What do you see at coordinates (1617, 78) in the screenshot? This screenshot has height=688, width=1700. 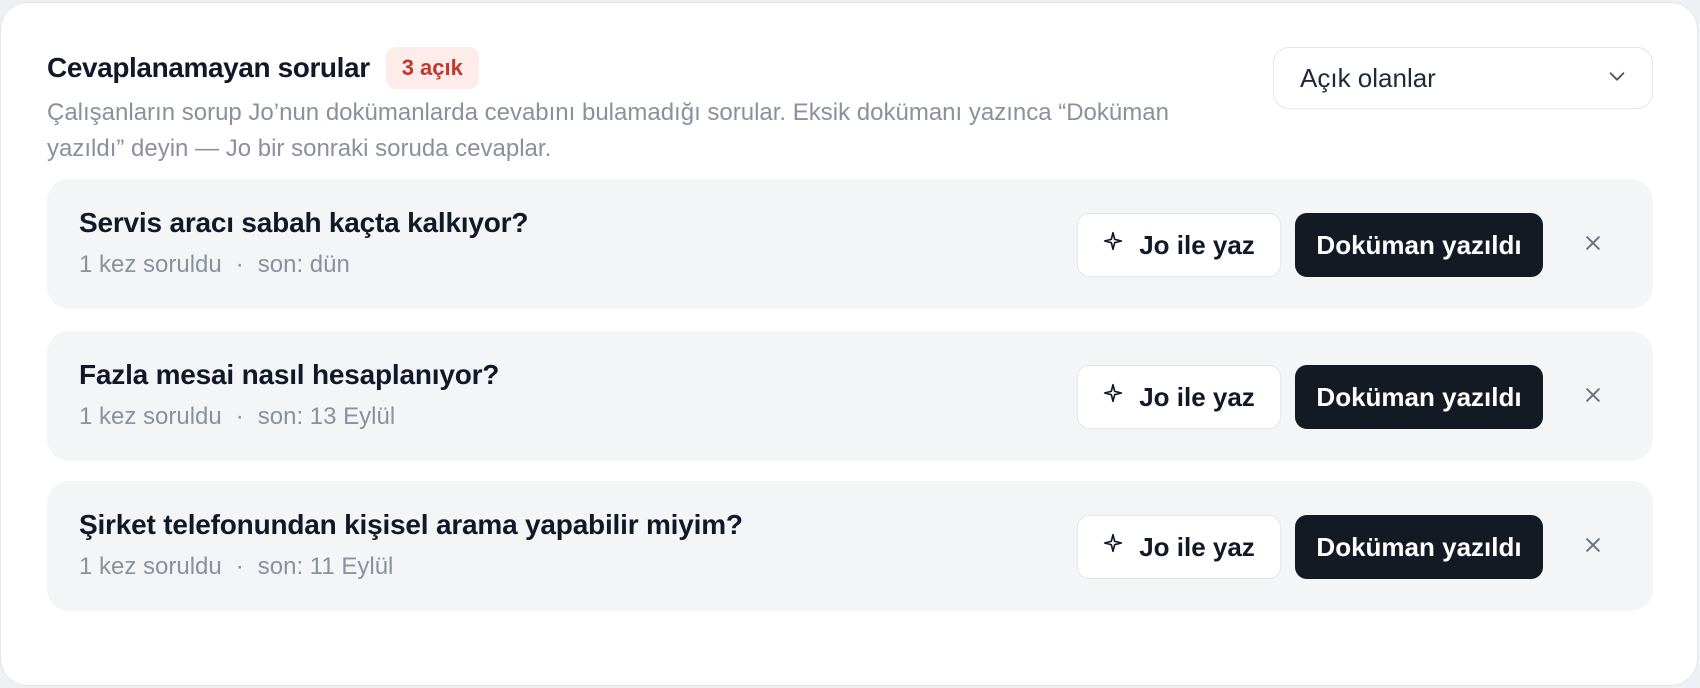 I see `chevron-down-icon` at bounding box center [1617, 78].